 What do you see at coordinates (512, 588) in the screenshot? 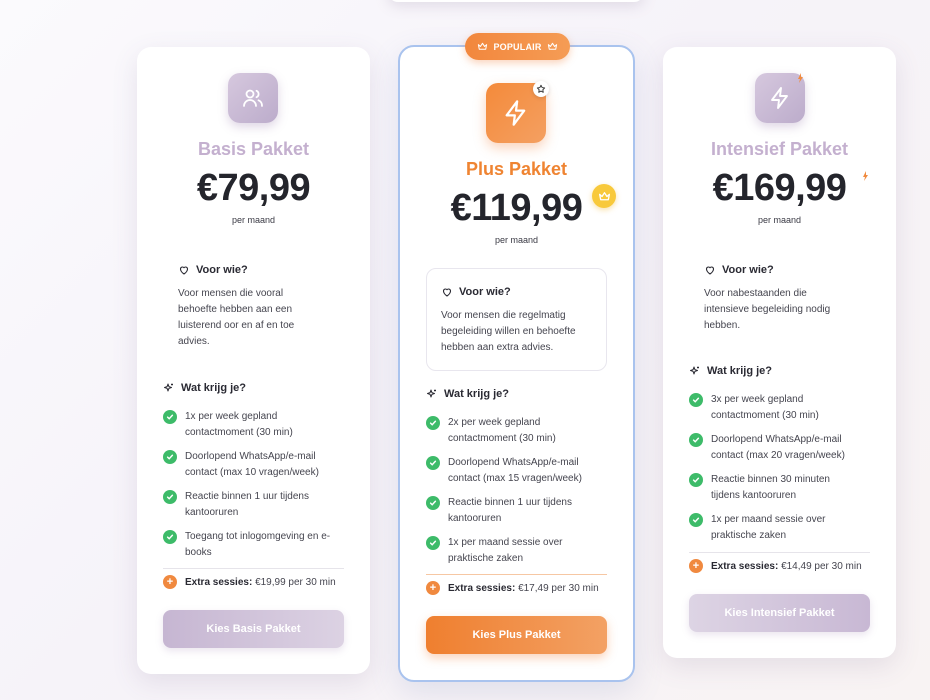
I see `extra-sessions: + Extra sessies: €17,49 per 30 min` at bounding box center [512, 588].